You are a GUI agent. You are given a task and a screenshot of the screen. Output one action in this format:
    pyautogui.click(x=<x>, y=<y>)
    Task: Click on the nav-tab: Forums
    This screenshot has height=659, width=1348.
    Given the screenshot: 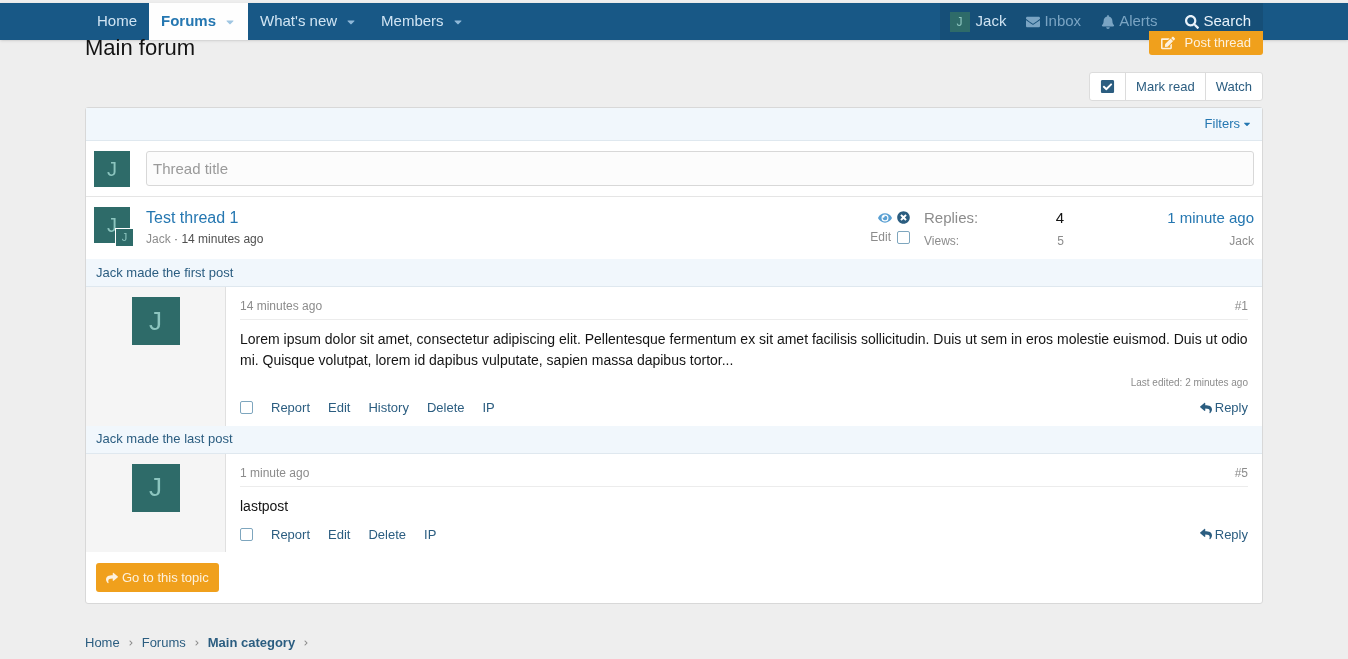 What is the action you would take?
    pyautogui.click(x=199, y=21)
    